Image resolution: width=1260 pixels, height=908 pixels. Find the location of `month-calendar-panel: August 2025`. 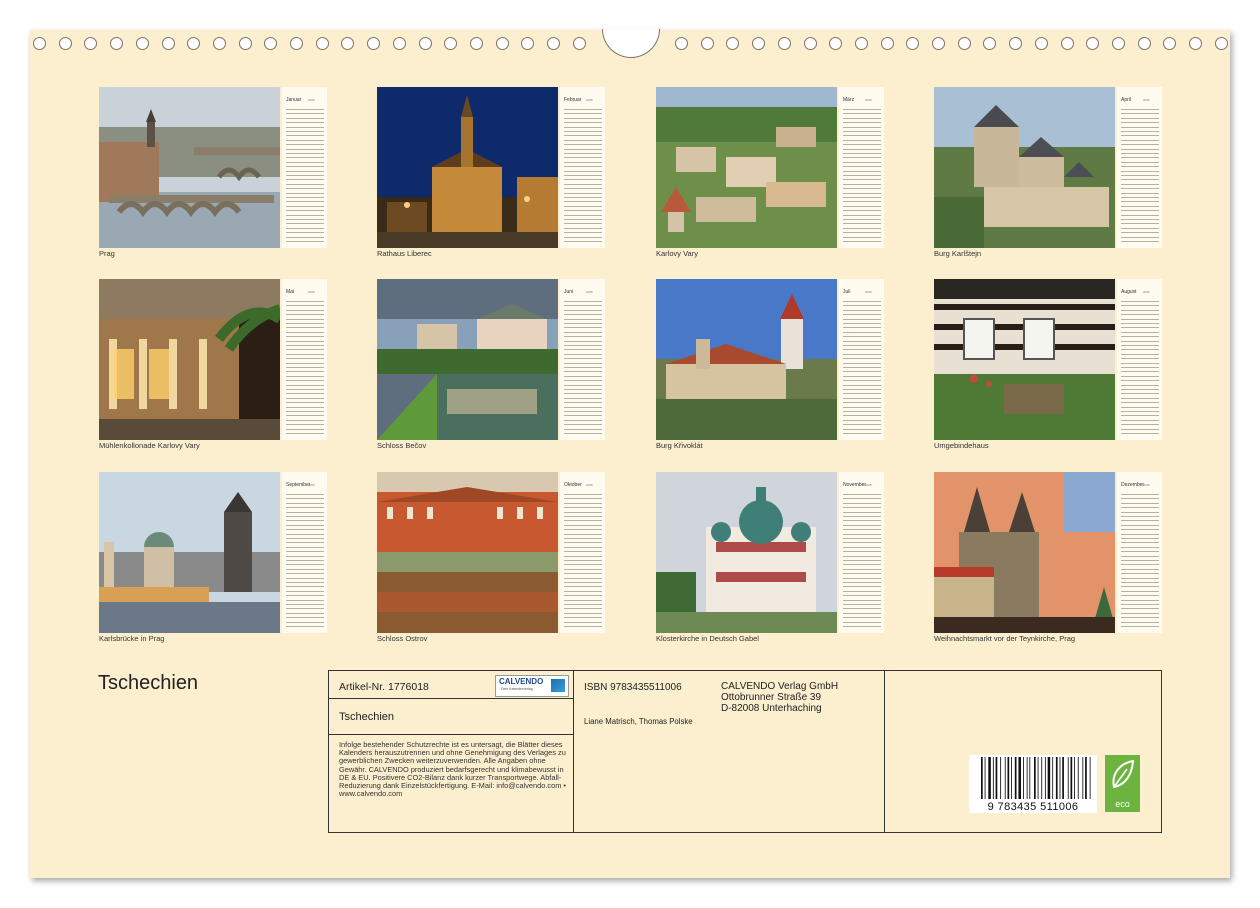

month-calendar-panel: August 2025 is located at coordinates (1139, 359).